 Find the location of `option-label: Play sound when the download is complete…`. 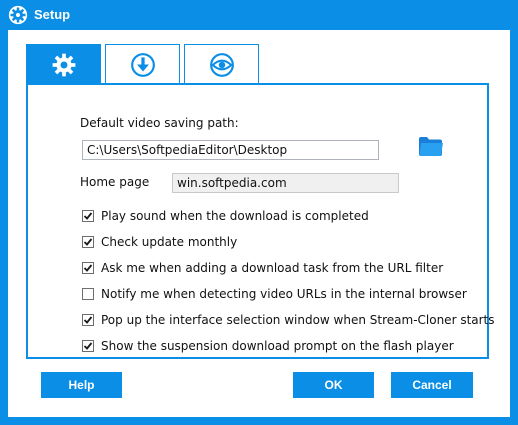

option-label: Play sound when the download is complete… is located at coordinates (235, 216).